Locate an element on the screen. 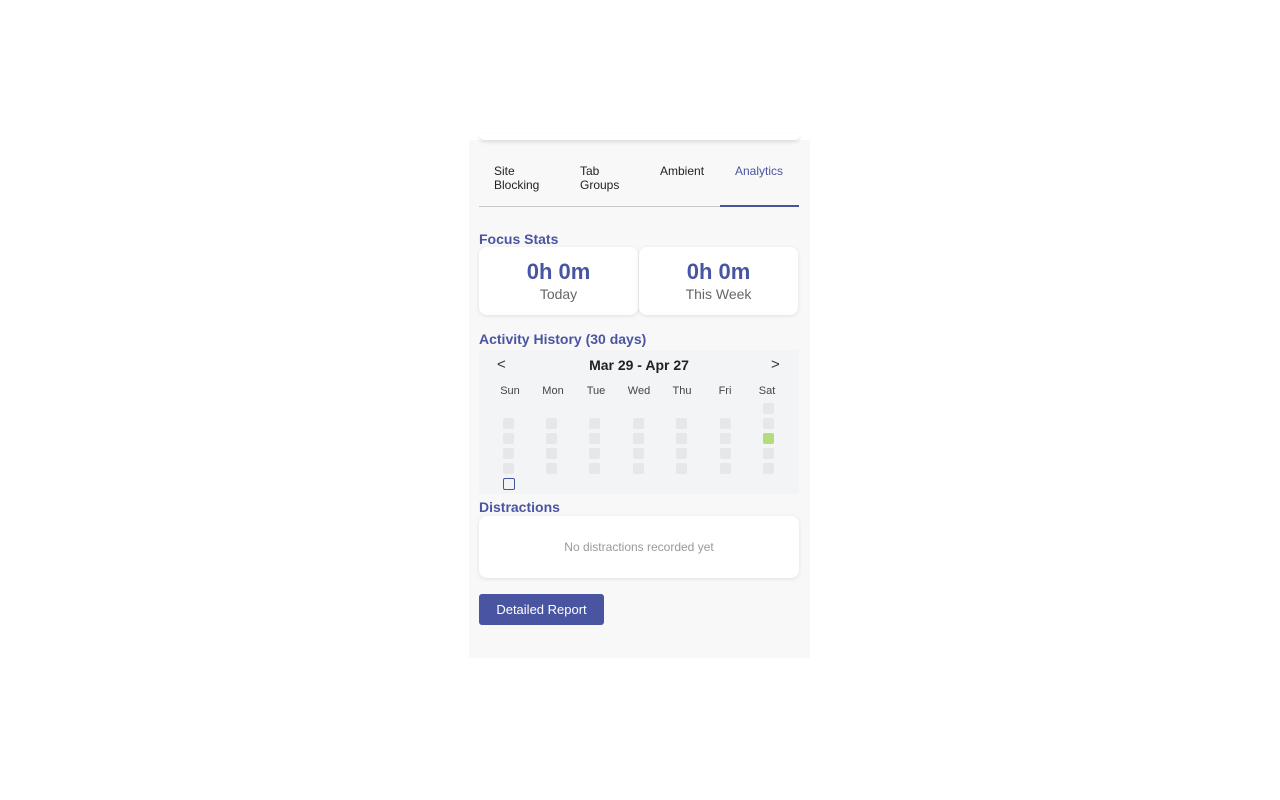 The width and height of the screenshot is (1280, 800). distractions-empty-text: No distractions recorded yet is located at coordinates (639, 547).